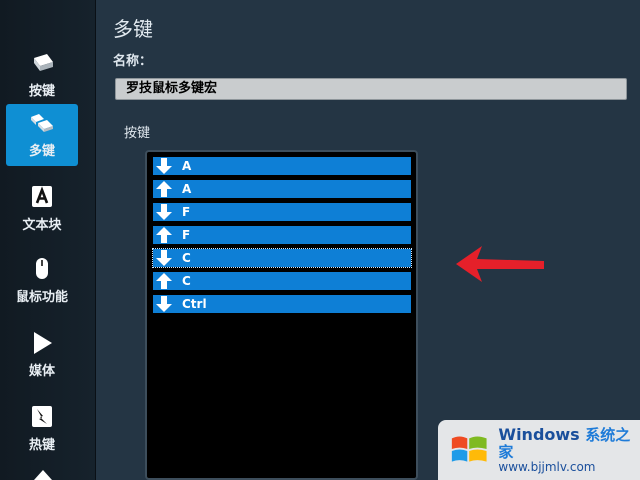  I want to click on key-icon, so click(43, 62).